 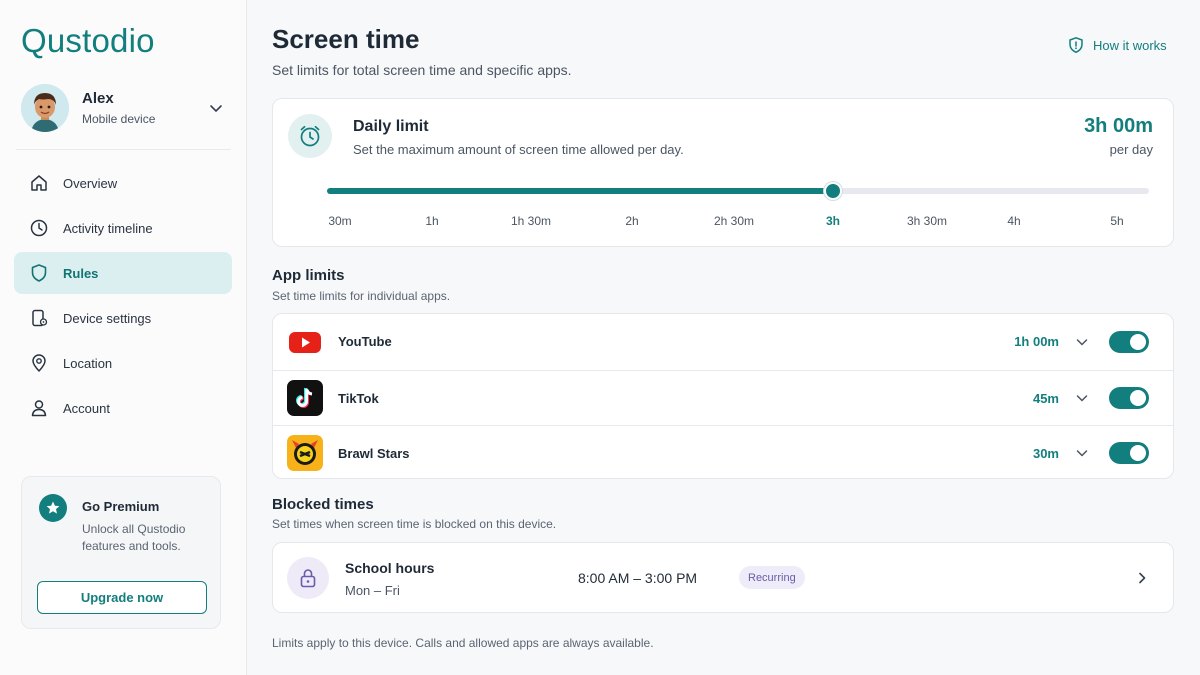 What do you see at coordinates (90, 183) in the screenshot?
I see `sidebar-item-label: Overview` at bounding box center [90, 183].